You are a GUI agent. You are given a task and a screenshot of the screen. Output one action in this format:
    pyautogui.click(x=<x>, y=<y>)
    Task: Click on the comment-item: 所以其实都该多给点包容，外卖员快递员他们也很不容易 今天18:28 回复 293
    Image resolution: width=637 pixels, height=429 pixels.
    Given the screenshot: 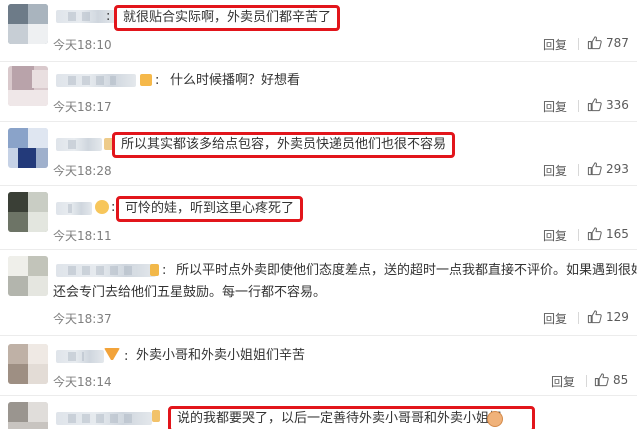 What is the action you would take?
    pyautogui.click(x=318, y=154)
    